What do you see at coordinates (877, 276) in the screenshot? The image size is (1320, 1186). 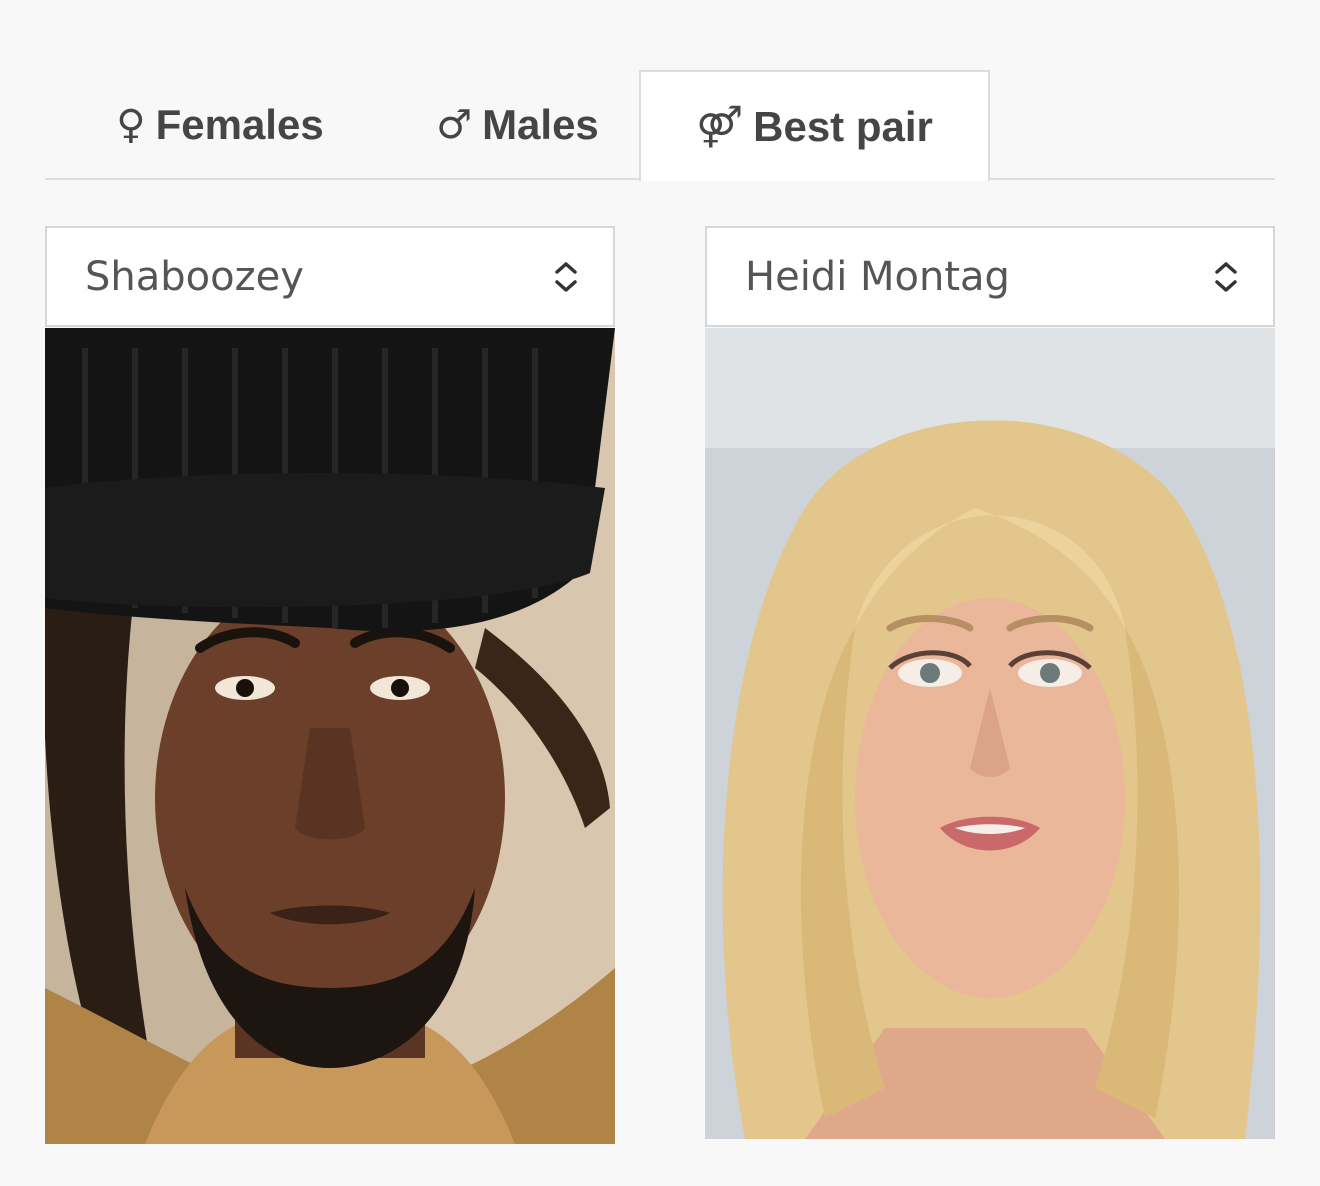 I see `right-person-selected-value: Heidi Montag` at bounding box center [877, 276].